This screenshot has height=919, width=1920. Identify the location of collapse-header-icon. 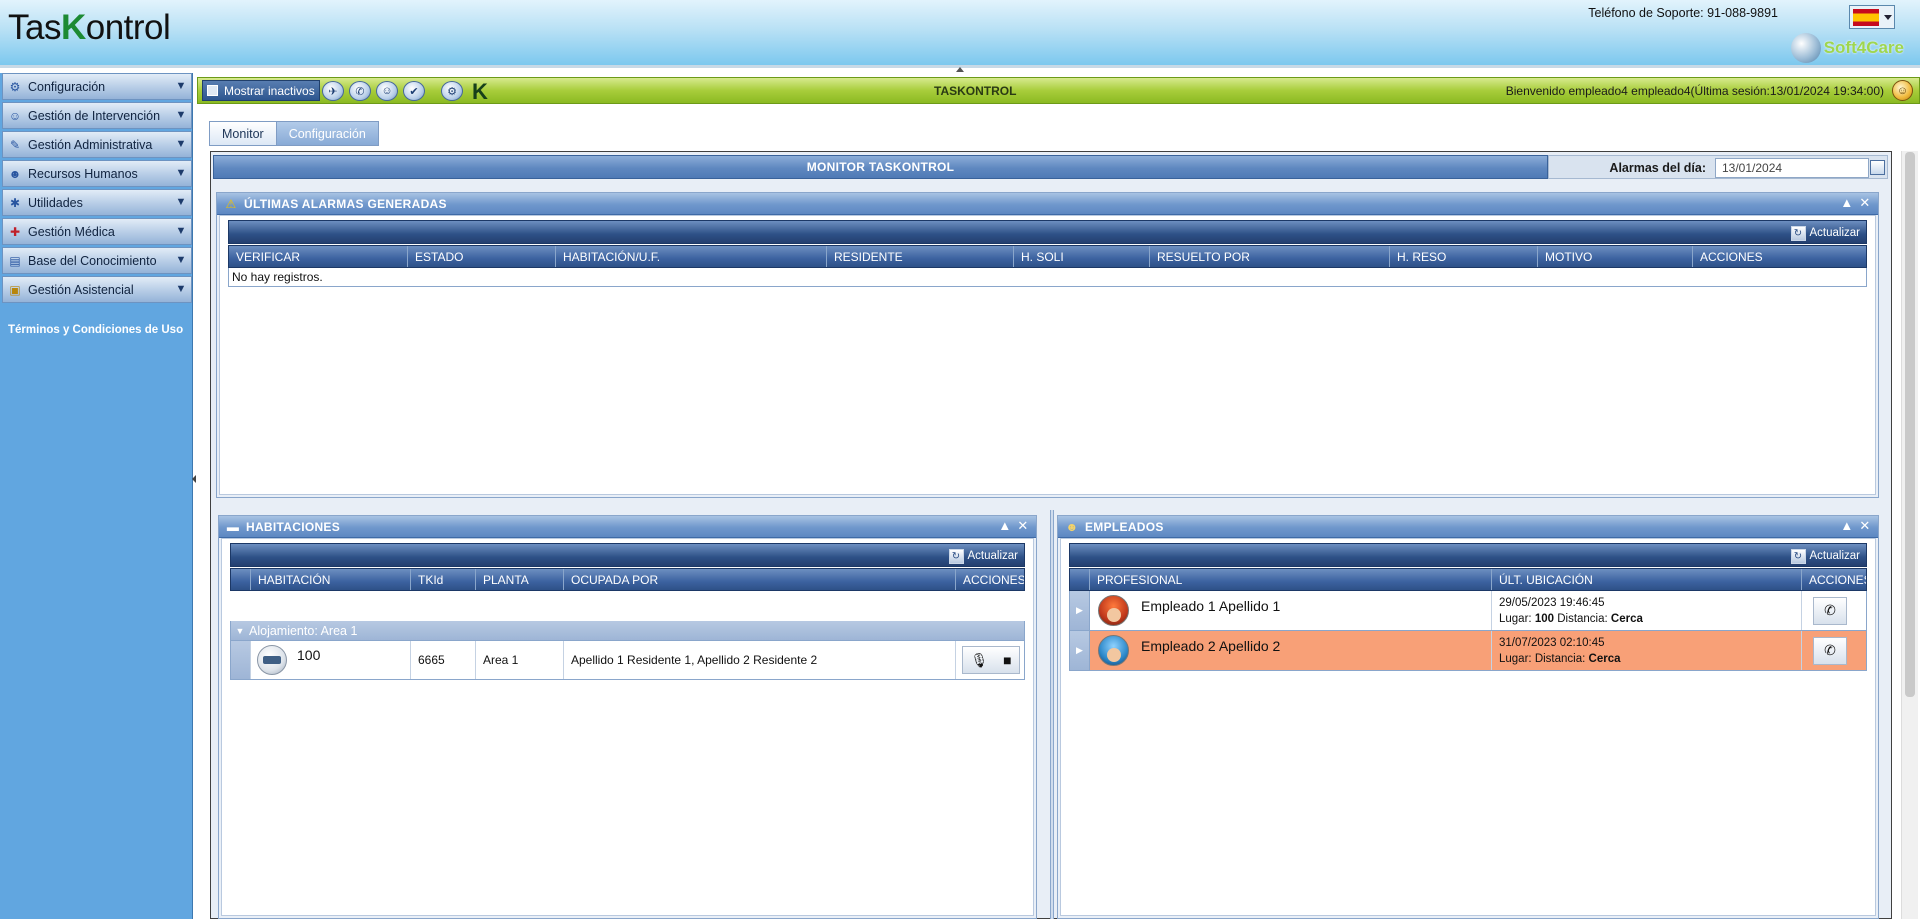
(960, 69).